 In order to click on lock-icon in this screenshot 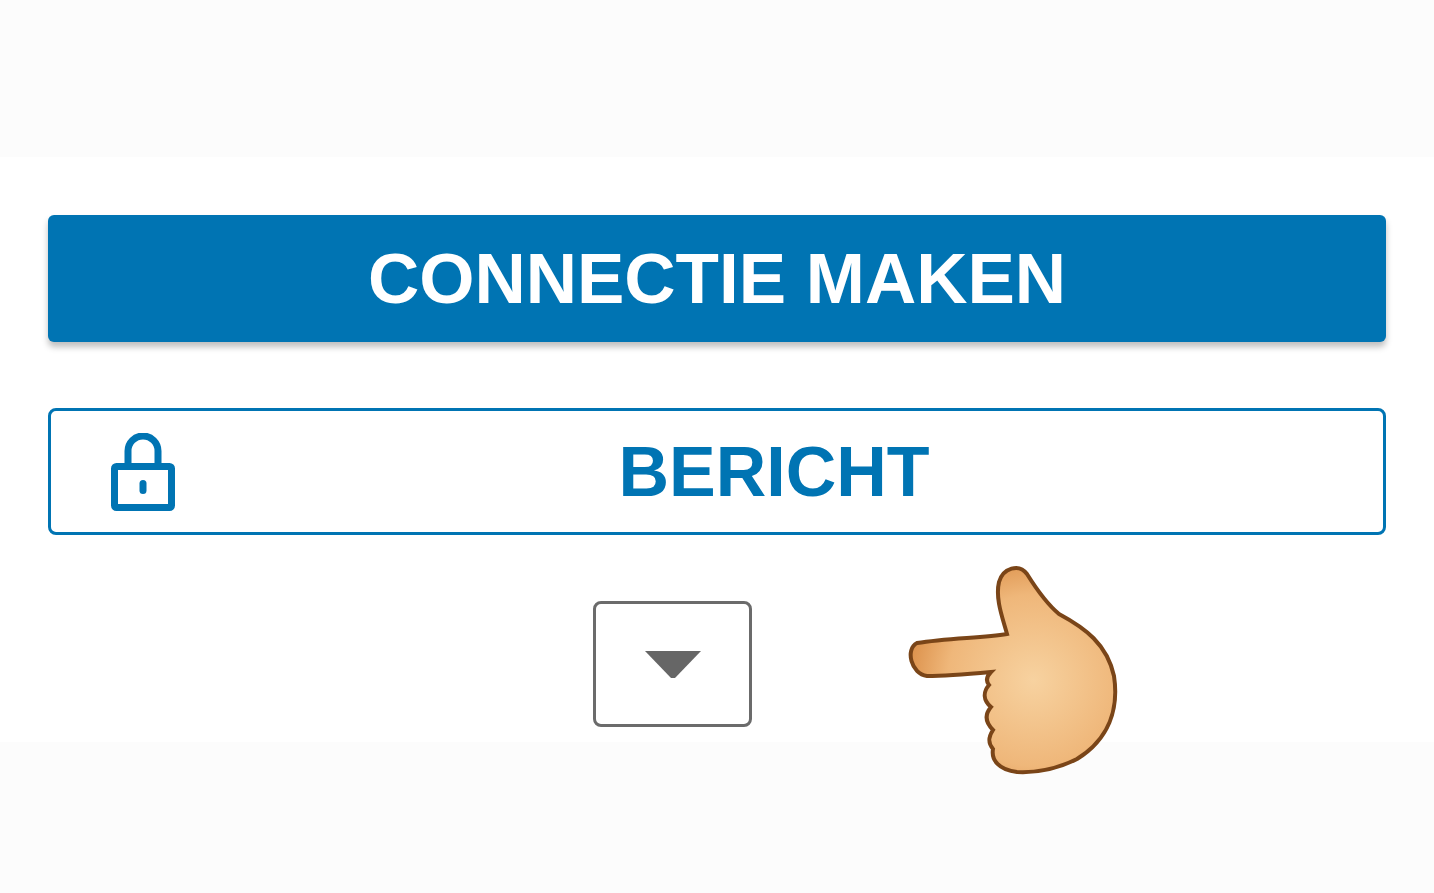, I will do `click(143, 471)`.